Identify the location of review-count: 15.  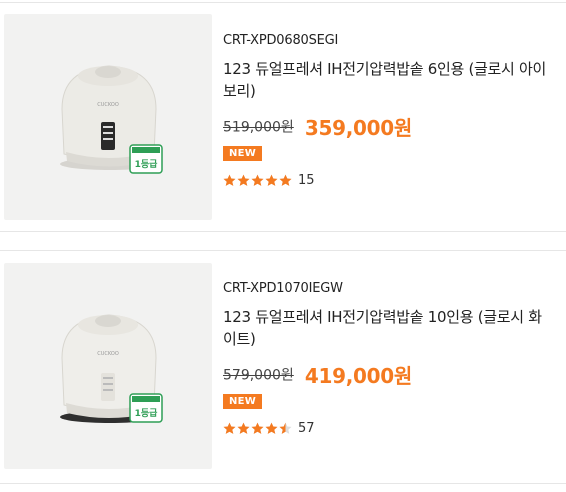
(306, 180).